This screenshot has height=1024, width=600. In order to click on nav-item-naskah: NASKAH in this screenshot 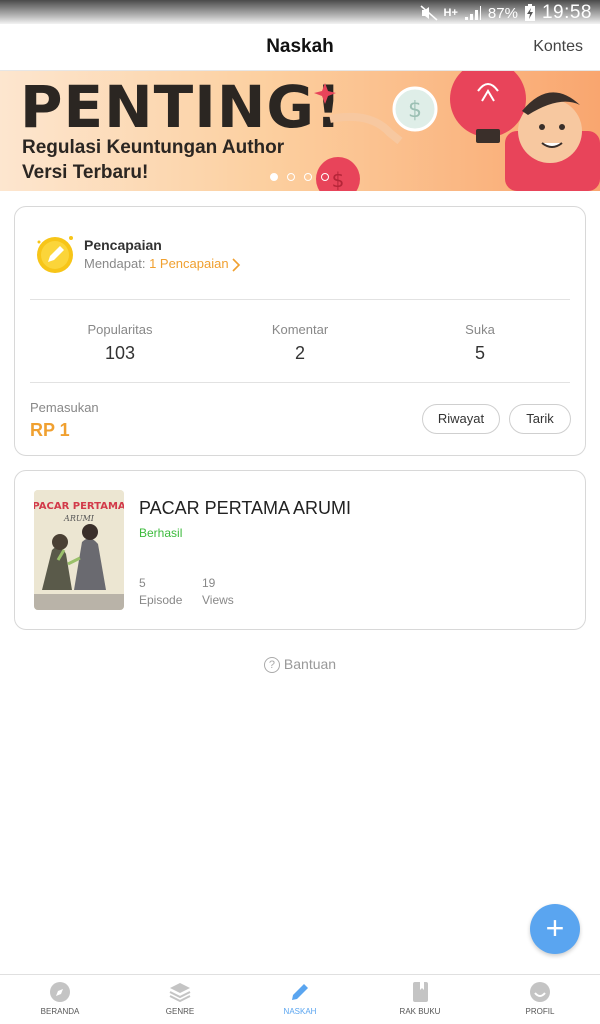, I will do `click(300, 999)`.